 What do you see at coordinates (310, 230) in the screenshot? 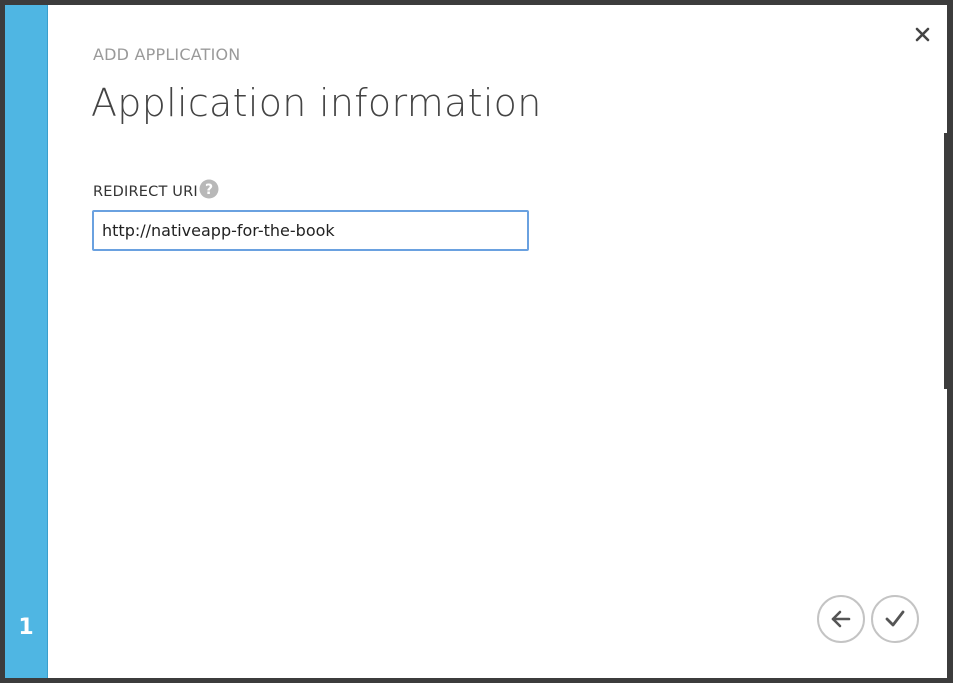
I see `redirect-uri-input` at bounding box center [310, 230].